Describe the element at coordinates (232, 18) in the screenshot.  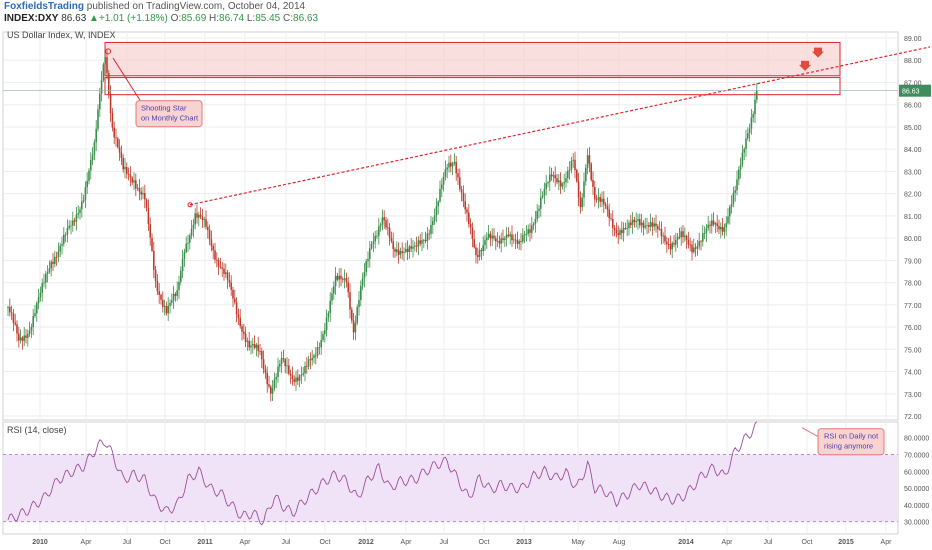
I see `high-value: 86.74` at that location.